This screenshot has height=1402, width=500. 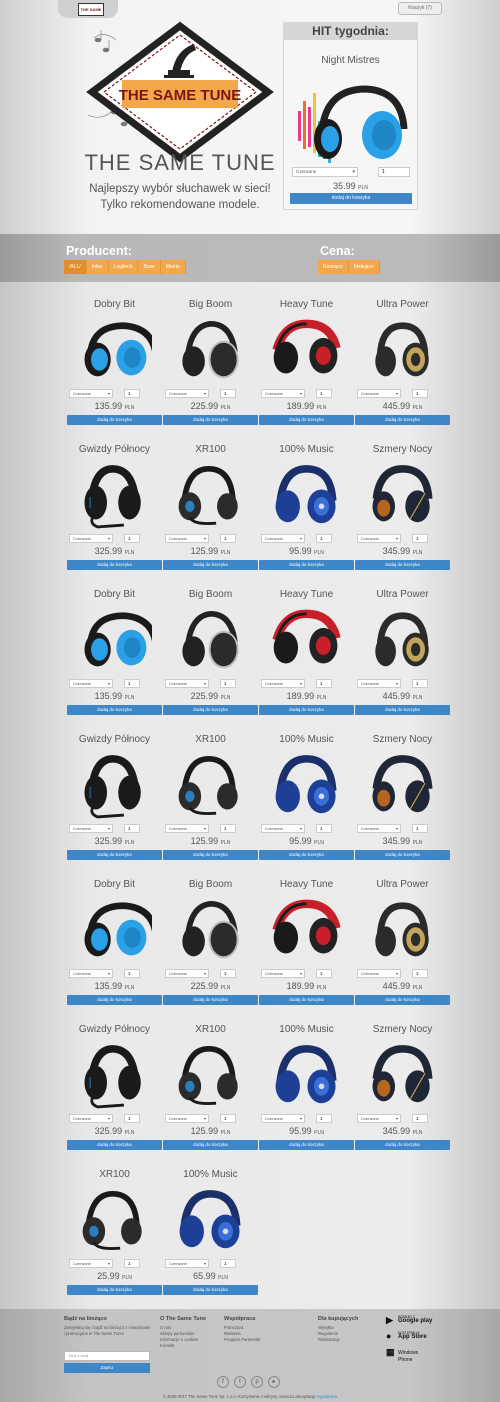 What do you see at coordinates (333, 267) in the screenshot?
I see `sort-ascending: Rosnąco` at bounding box center [333, 267].